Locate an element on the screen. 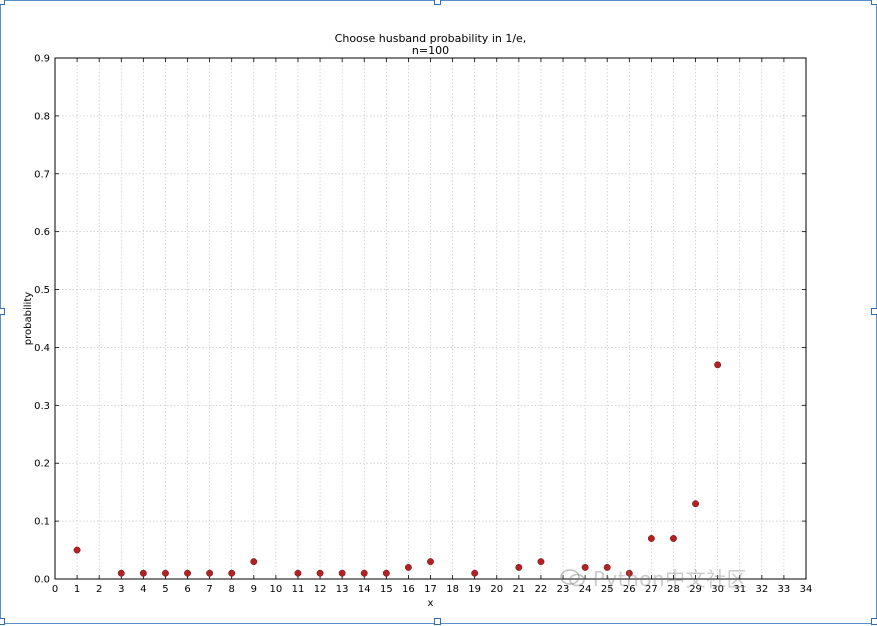  x-tick-label: 4 is located at coordinates (143, 589).